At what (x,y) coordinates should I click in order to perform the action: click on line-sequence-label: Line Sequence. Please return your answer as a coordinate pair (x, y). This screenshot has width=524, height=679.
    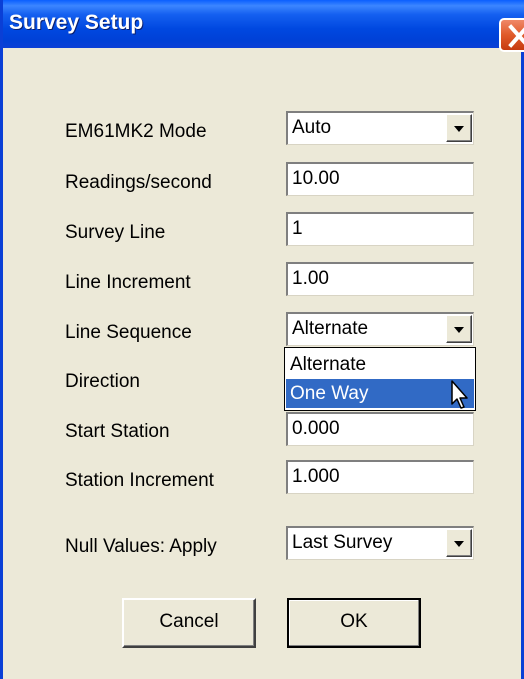
    Looking at the image, I should click on (128, 332).